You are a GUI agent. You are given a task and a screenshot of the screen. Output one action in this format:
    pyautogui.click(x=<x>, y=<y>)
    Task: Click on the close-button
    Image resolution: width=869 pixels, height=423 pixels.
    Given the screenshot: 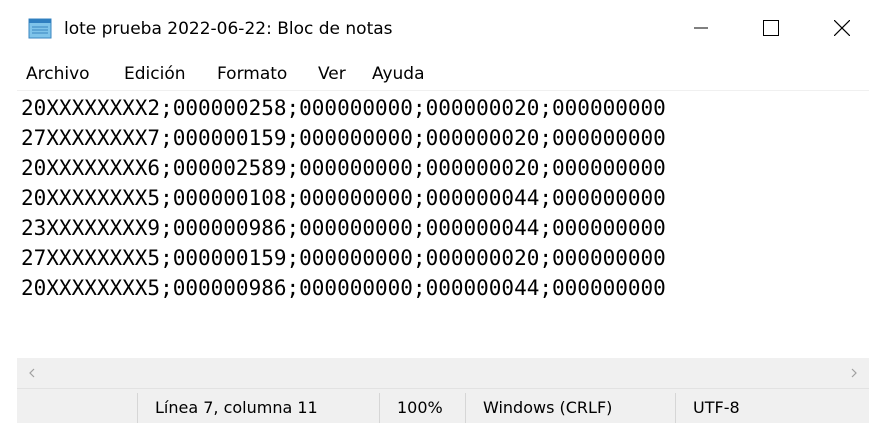 What is the action you would take?
    pyautogui.click(x=839, y=28)
    